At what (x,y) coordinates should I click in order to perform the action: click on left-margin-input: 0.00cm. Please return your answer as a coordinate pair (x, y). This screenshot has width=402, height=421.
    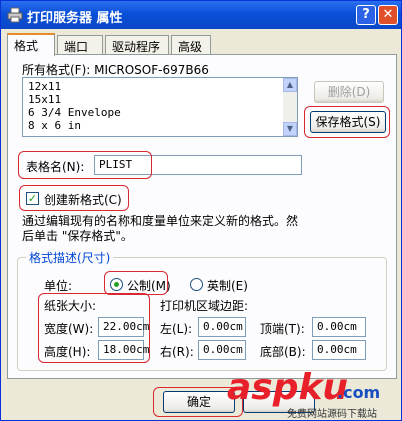
    Looking at the image, I should click on (222, 327).